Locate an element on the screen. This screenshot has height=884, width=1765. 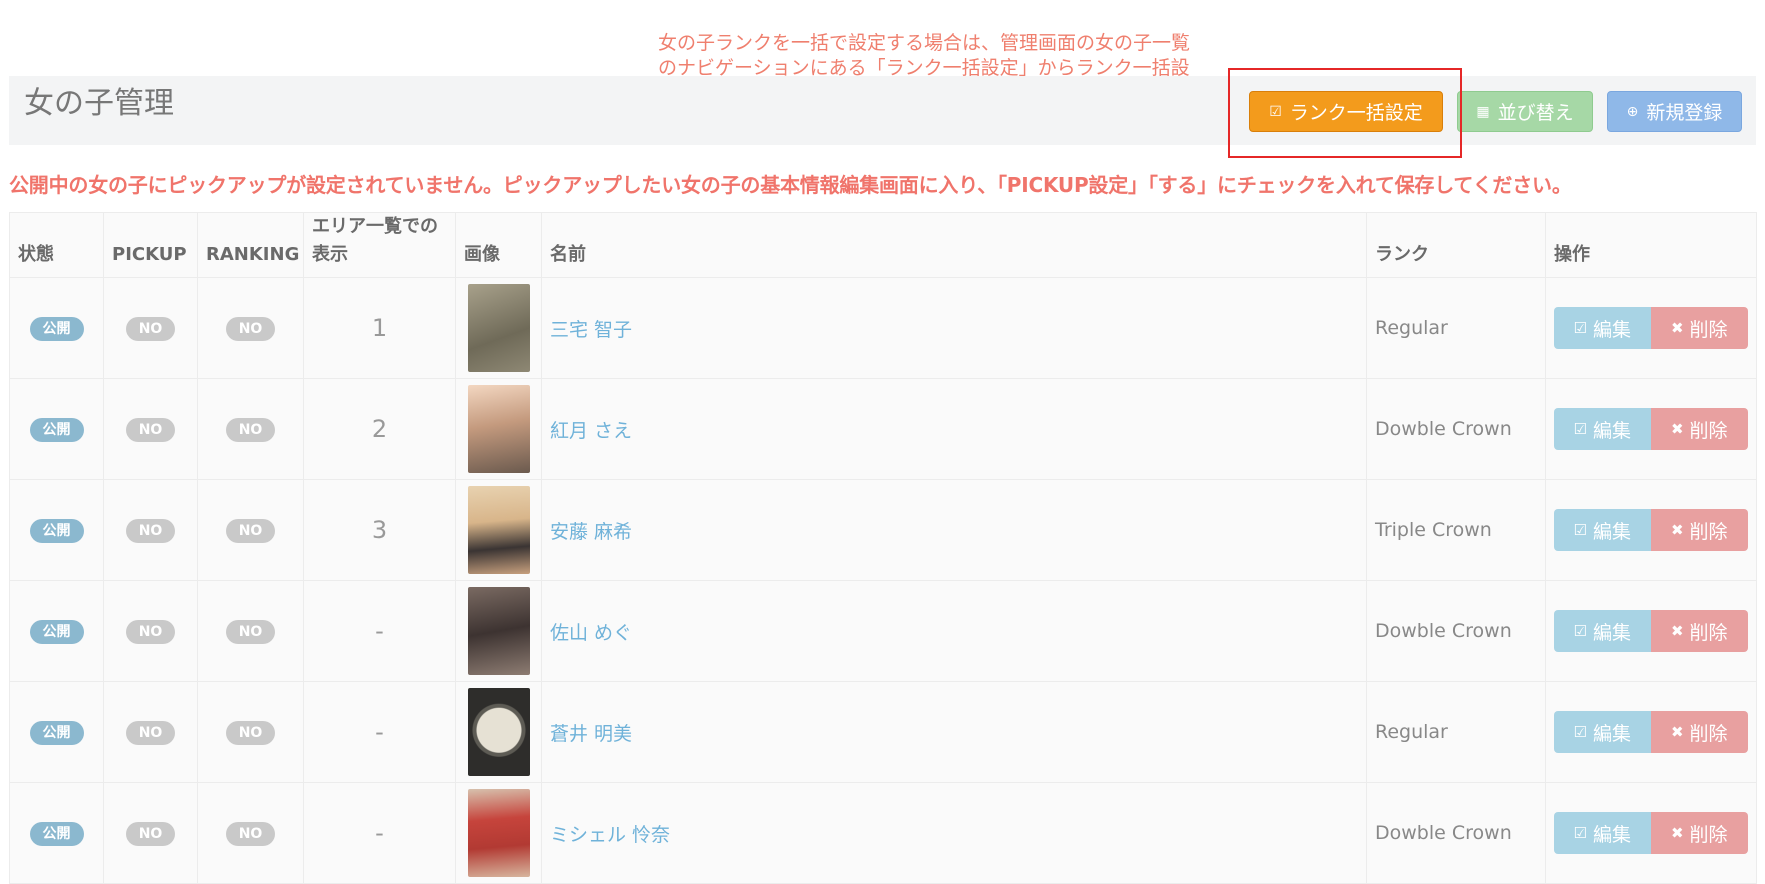
girl-name-link: 佐山 めぐ is located at coordinates (591, 633).